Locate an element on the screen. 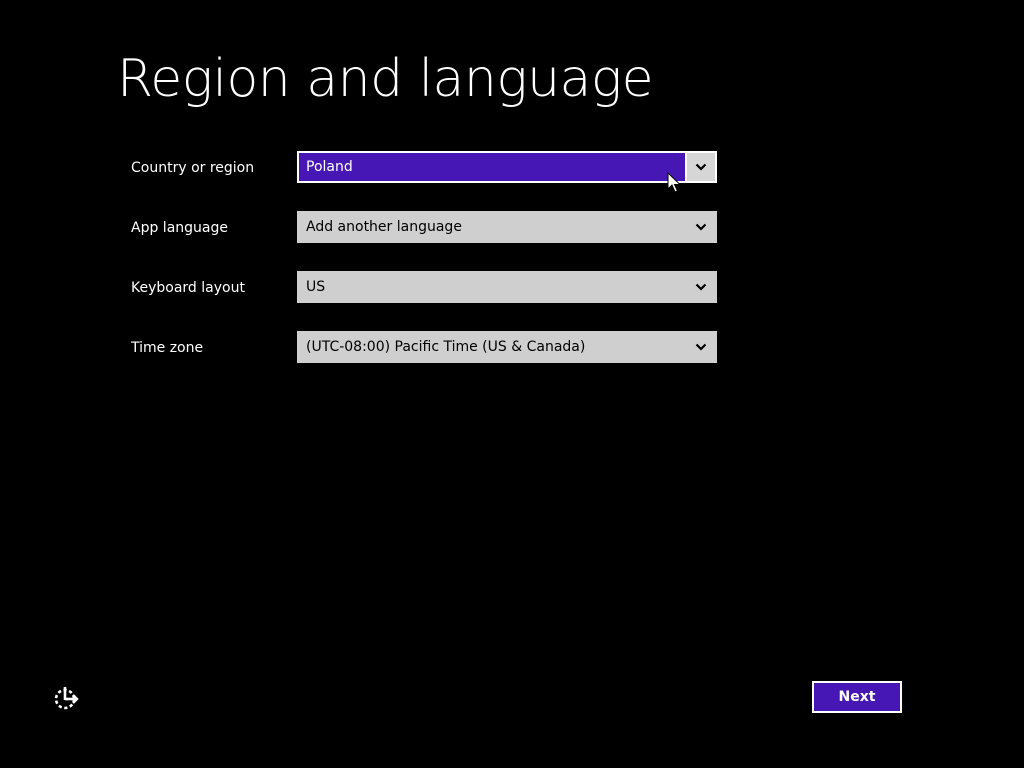 Image resolution: width=1024 pixels, height=768 pixels. country-region-label: Country or region is located at coordinates (193, 168).